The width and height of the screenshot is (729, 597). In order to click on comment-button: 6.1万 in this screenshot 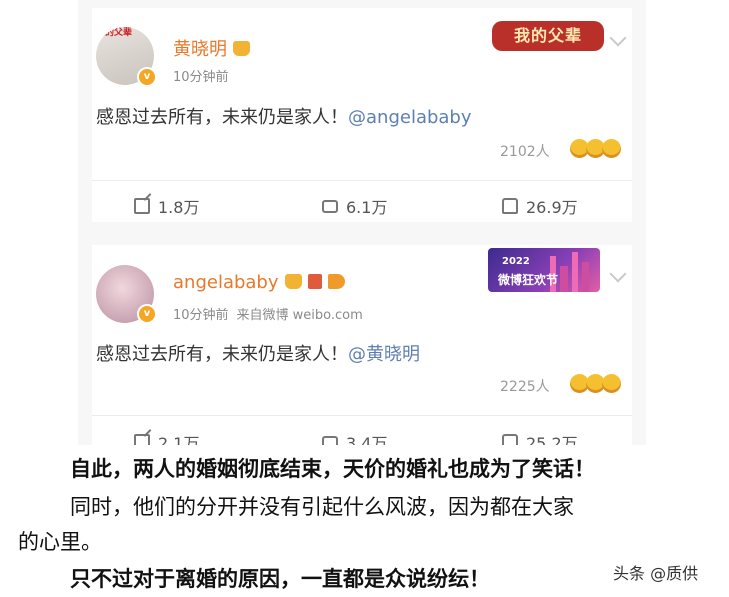, I will do `click(354, 206)`.